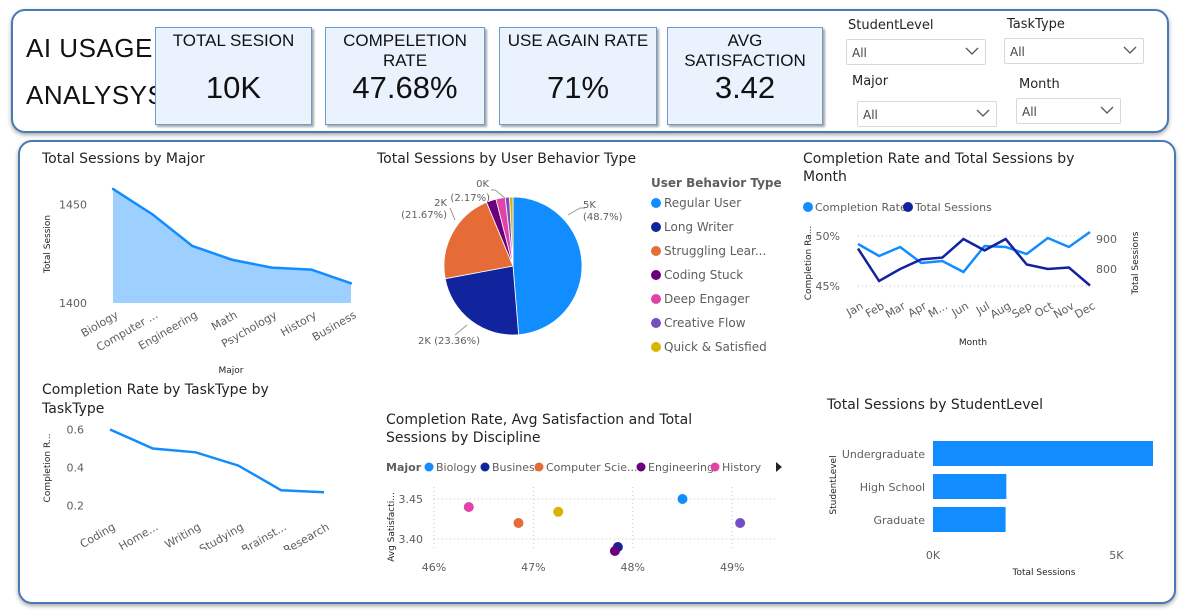  What do you see at coordinates (707, 299) in the screenshot?
I see `legend-item: Deep Engager` at bounding box center [707, 299].